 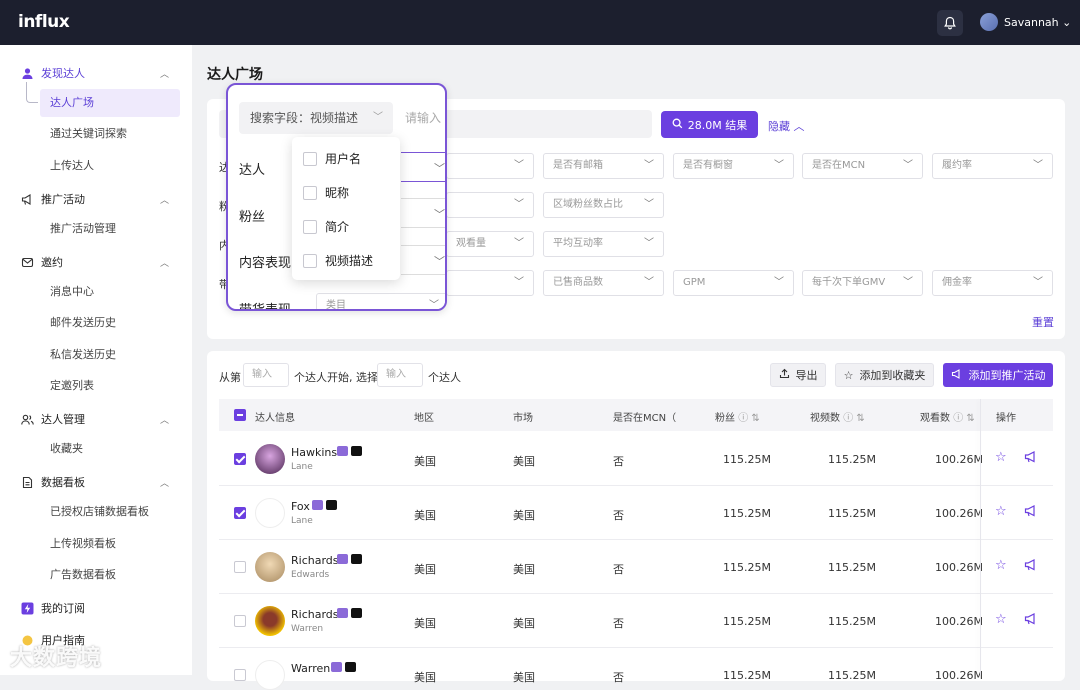 I want to click on select-fulfillment: 履约率 ﹀, so click(x=992, y=166).